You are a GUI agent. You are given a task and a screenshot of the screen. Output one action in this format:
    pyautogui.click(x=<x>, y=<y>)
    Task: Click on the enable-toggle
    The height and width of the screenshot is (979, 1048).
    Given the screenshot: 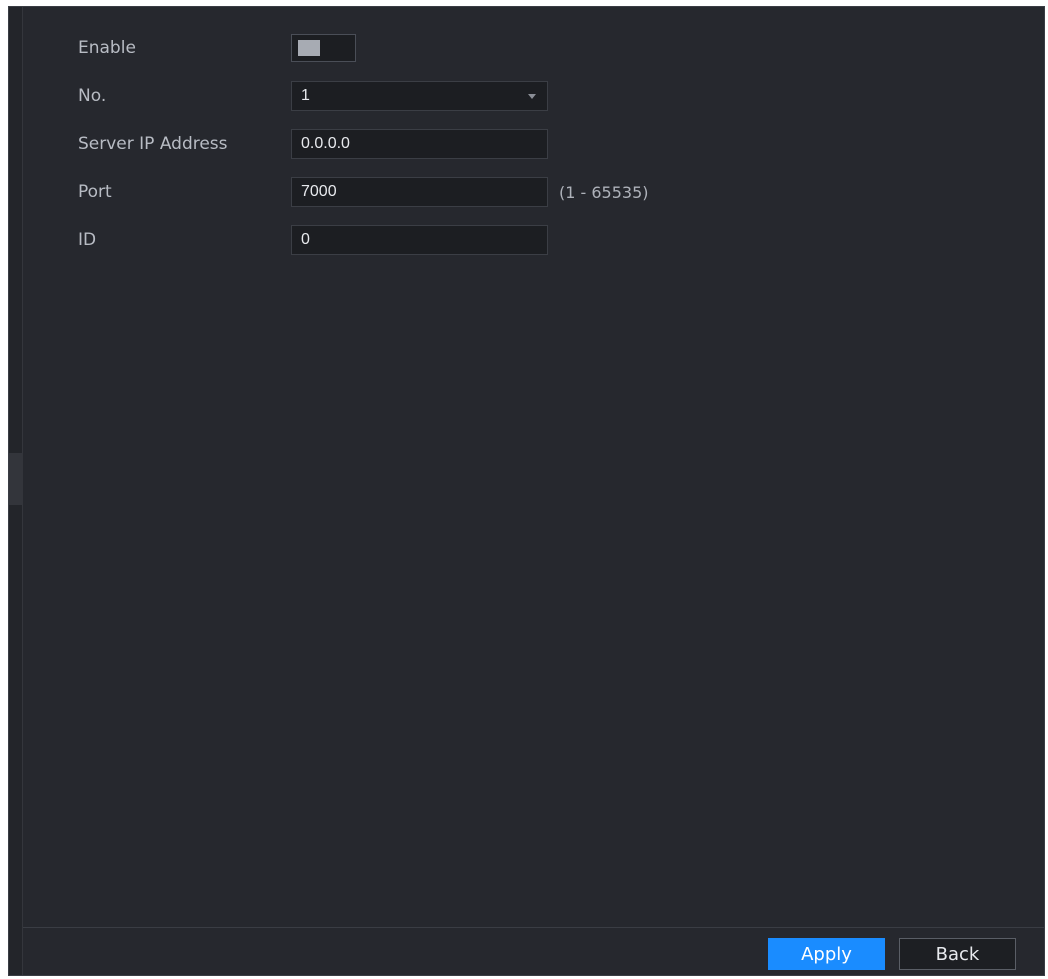 What is the action you would take?
    pyautogui.click(x=323, y=48)
    